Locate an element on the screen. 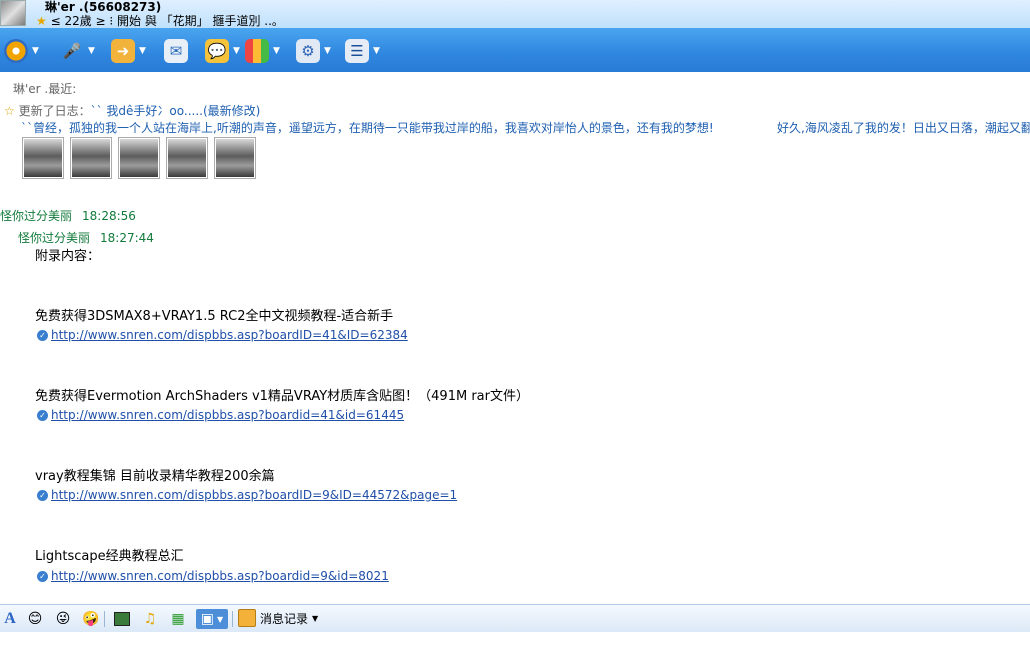 The image size is (1030, 655). magic-face-icon: 😜 is located at coordinates (63, 619).